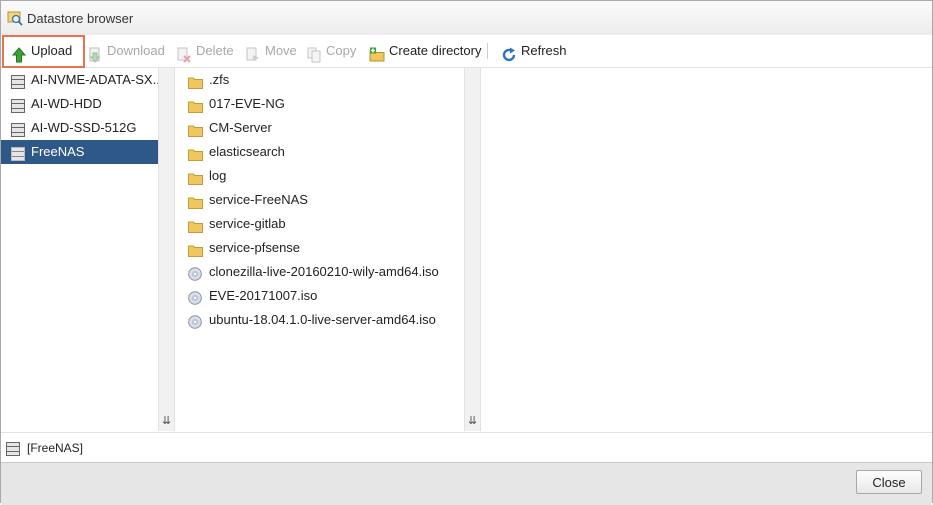 This screenshot has width=933, height=505. What do you see at coordinates (544, 50) in the screenshot?
I see `refresh-label: Refresh` at bounding box center [544, 50].